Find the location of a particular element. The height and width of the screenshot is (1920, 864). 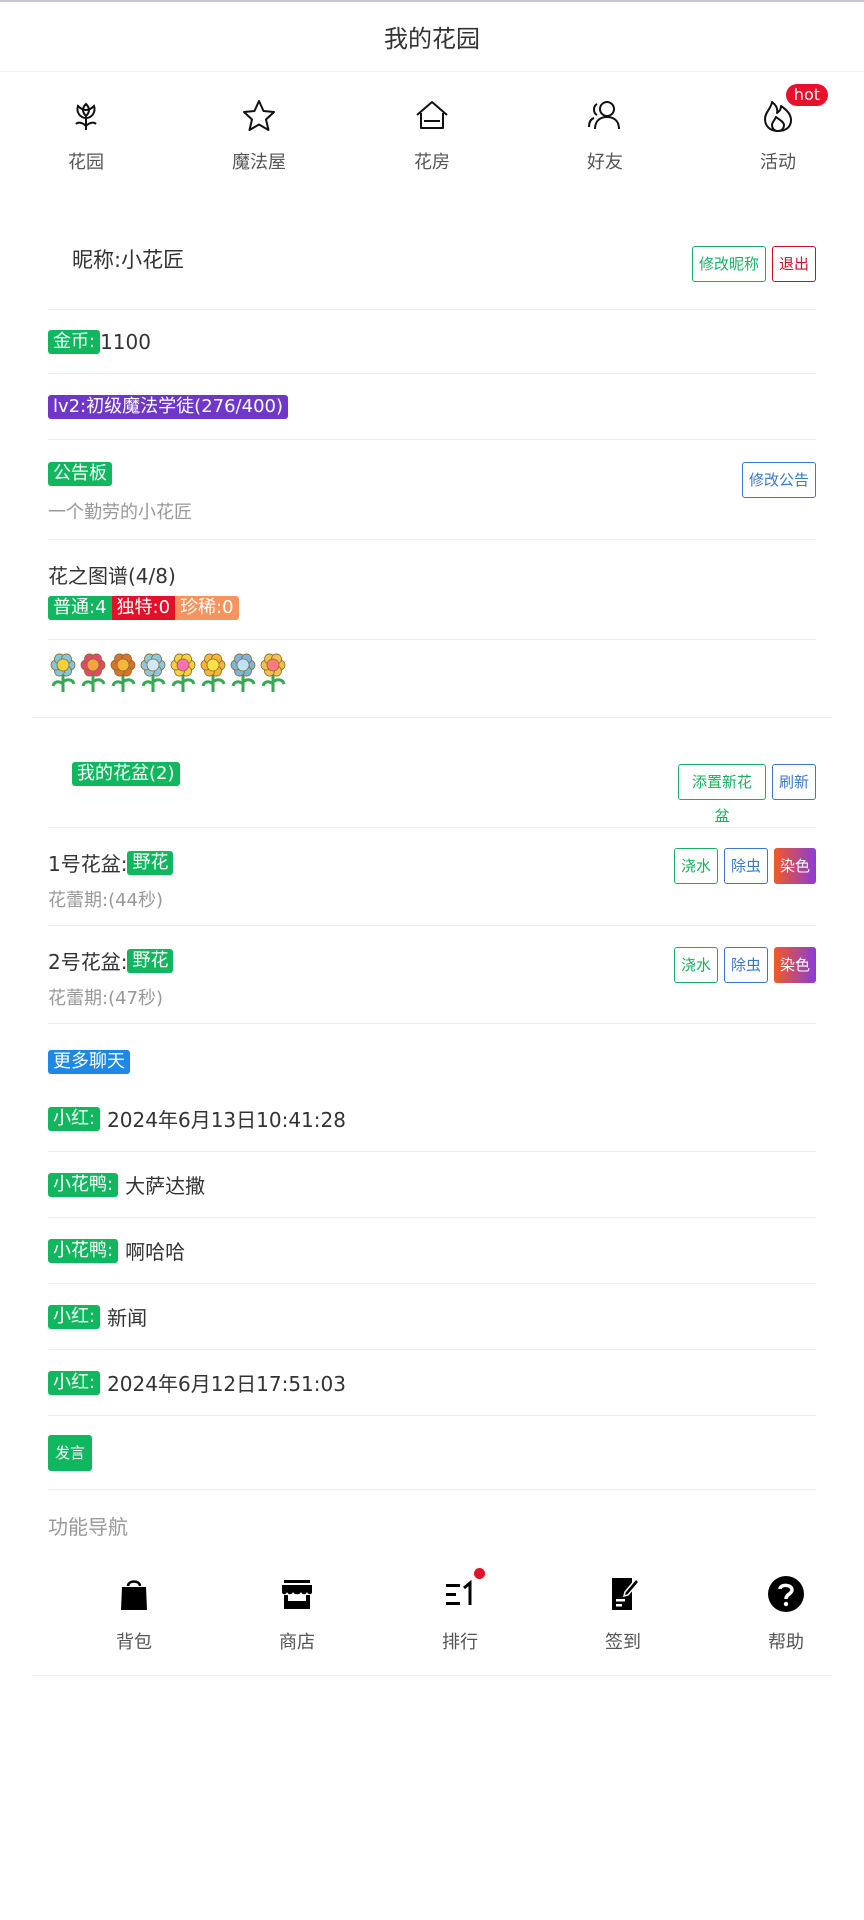

gold-label: 金币: is located at coordinates (74, 342).